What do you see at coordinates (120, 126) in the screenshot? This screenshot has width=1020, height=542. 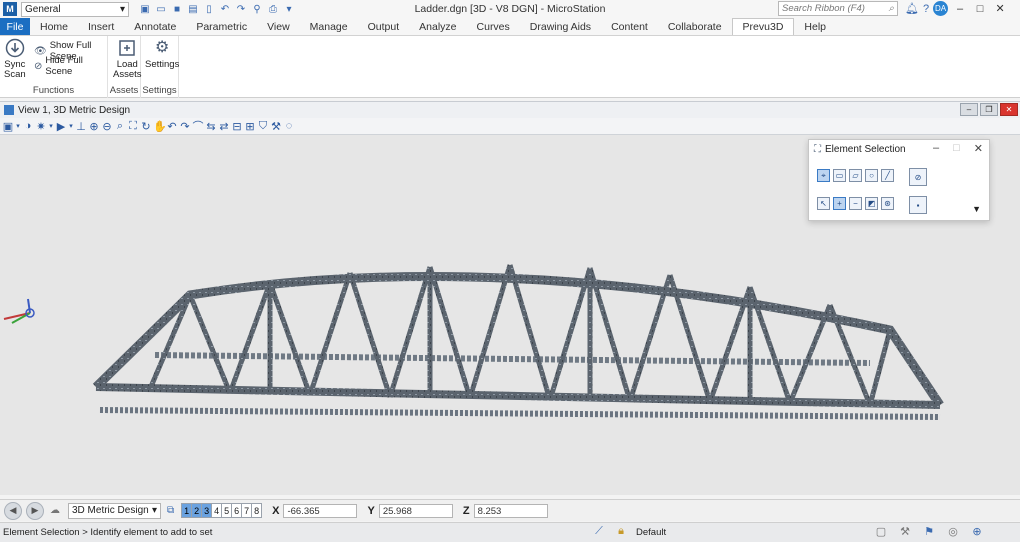 I see `window-area-icon: ⌕` at bounding box center [120, 126].